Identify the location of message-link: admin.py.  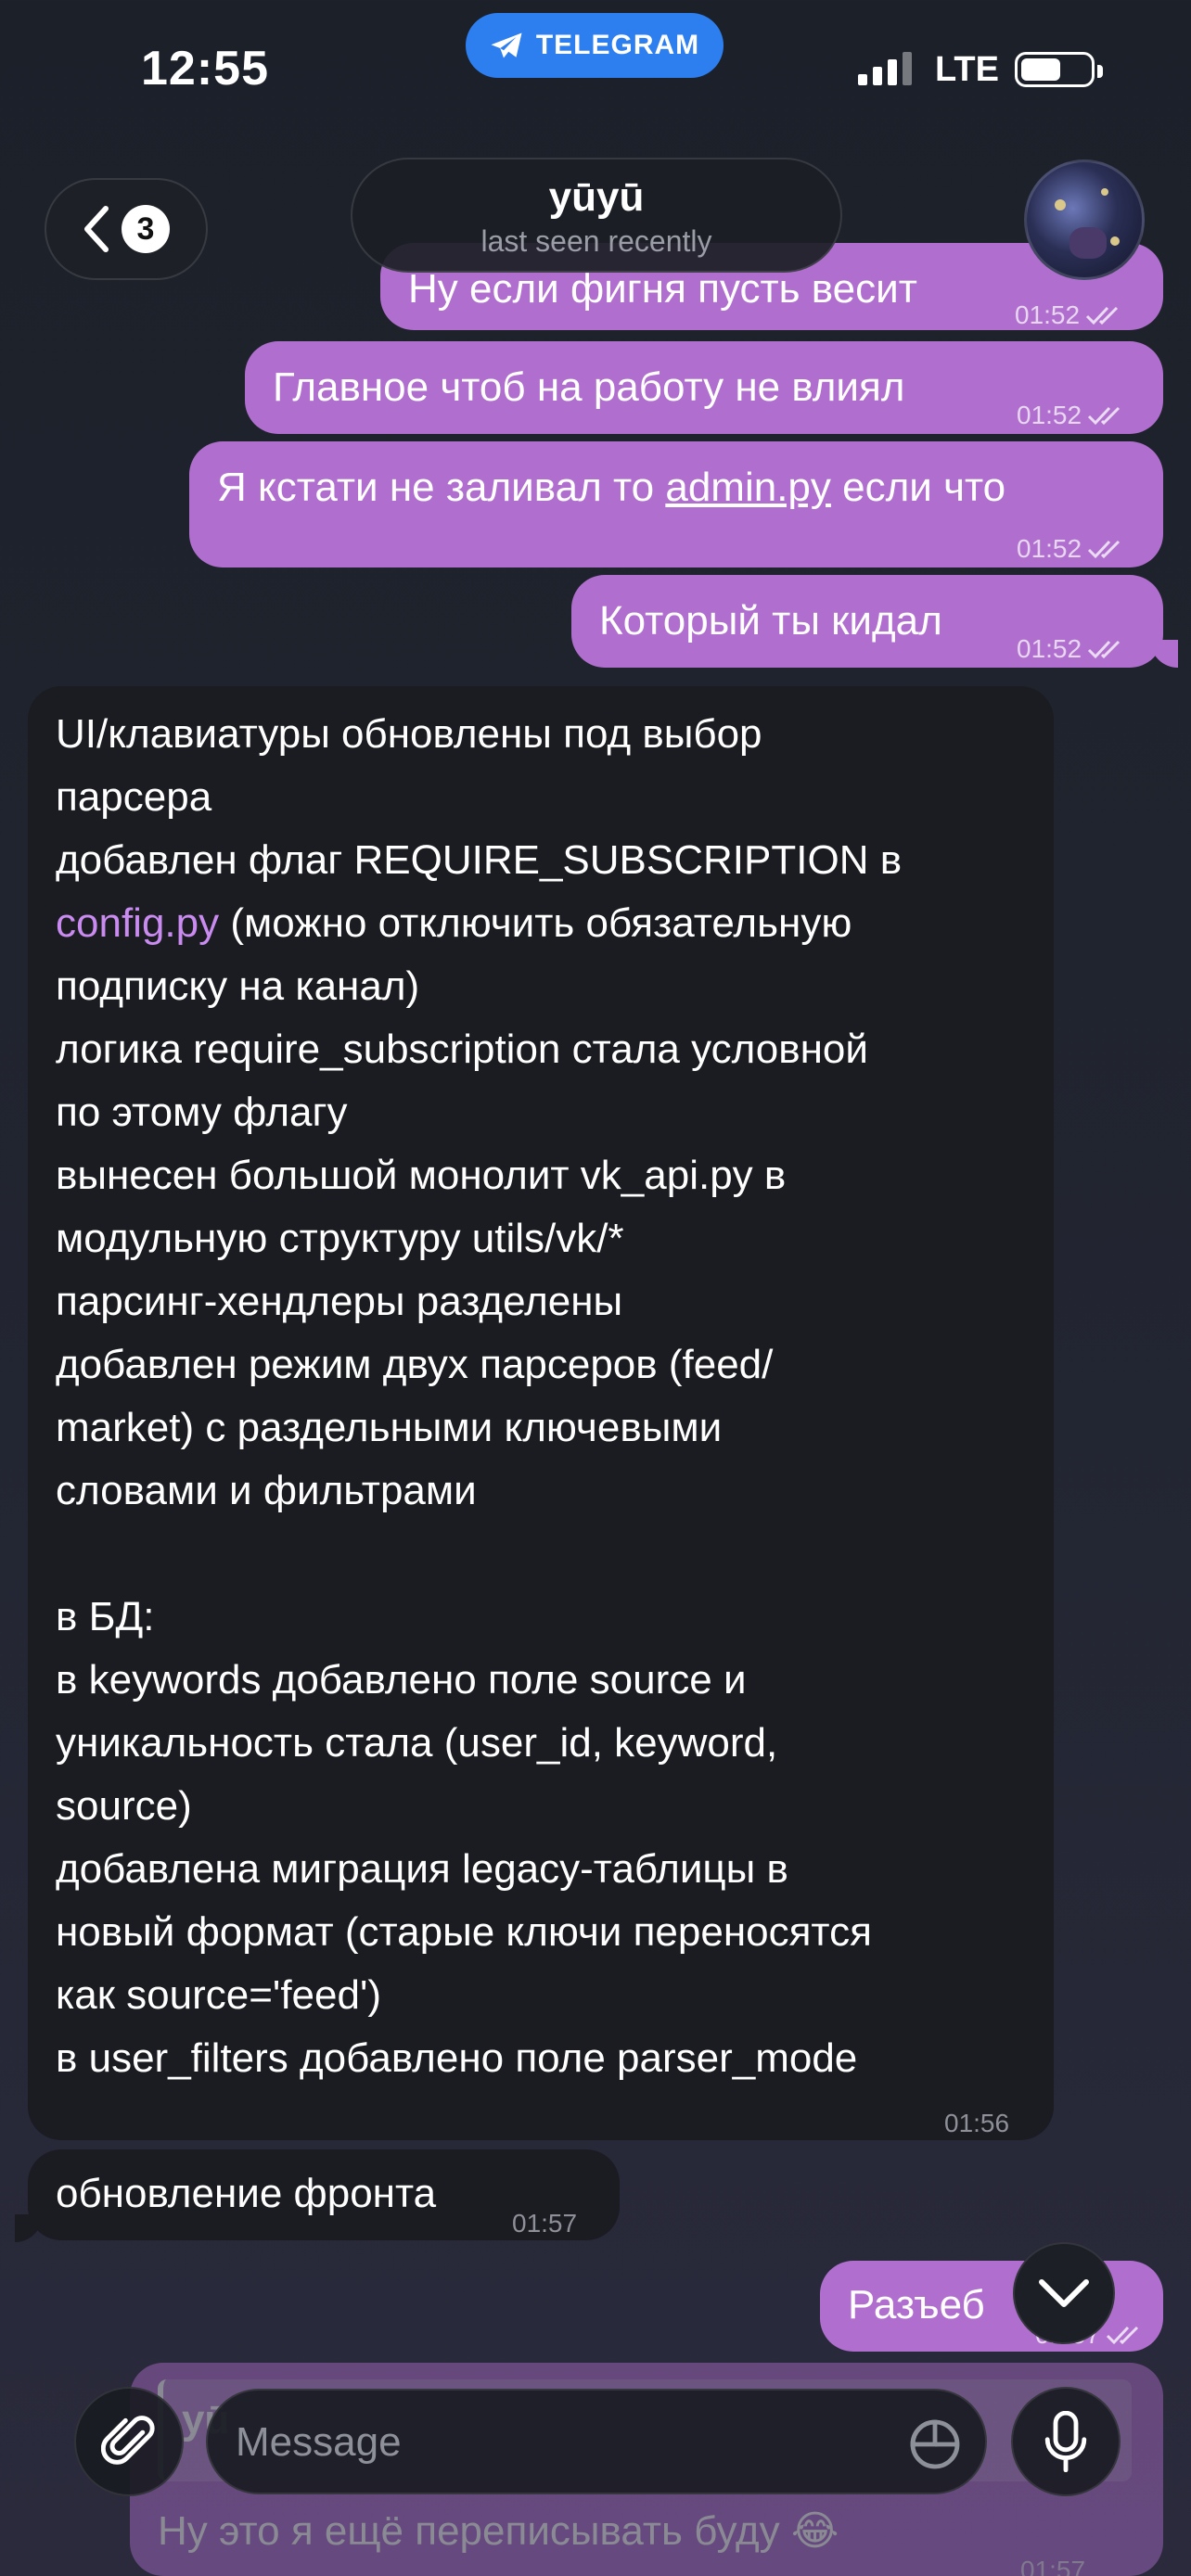
(748, 488).